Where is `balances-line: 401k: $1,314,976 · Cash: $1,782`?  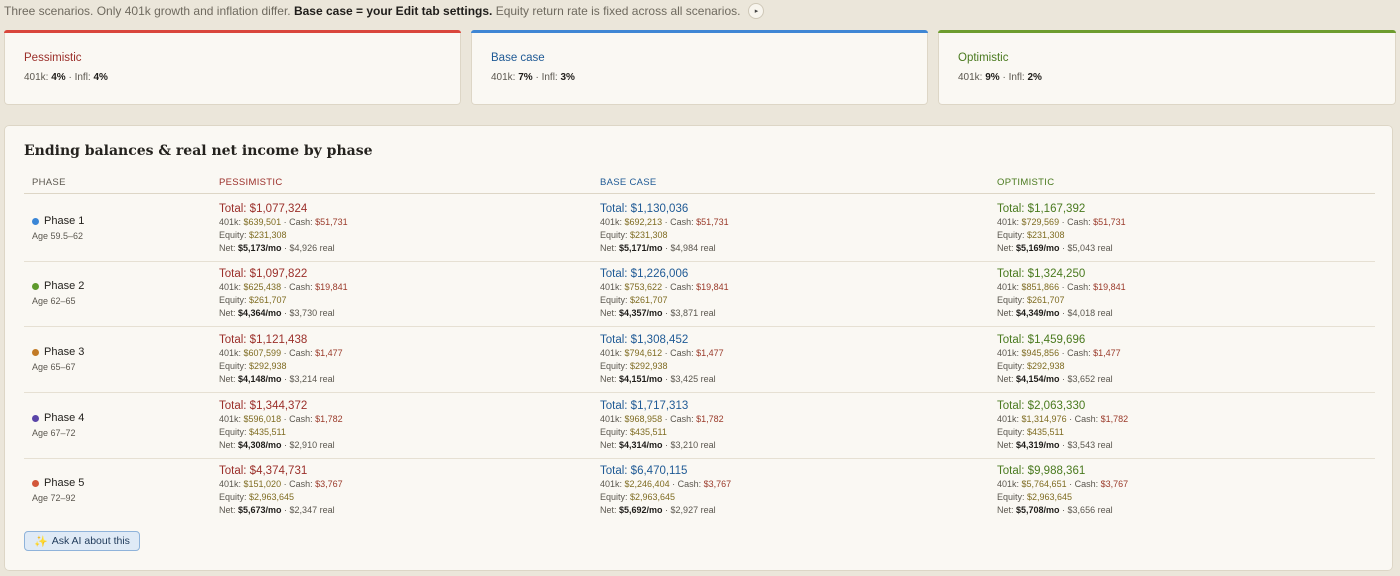 balances-line: 401k: $1,314,976 · Cash: $1,782 is located at coordinates (1063, 419).